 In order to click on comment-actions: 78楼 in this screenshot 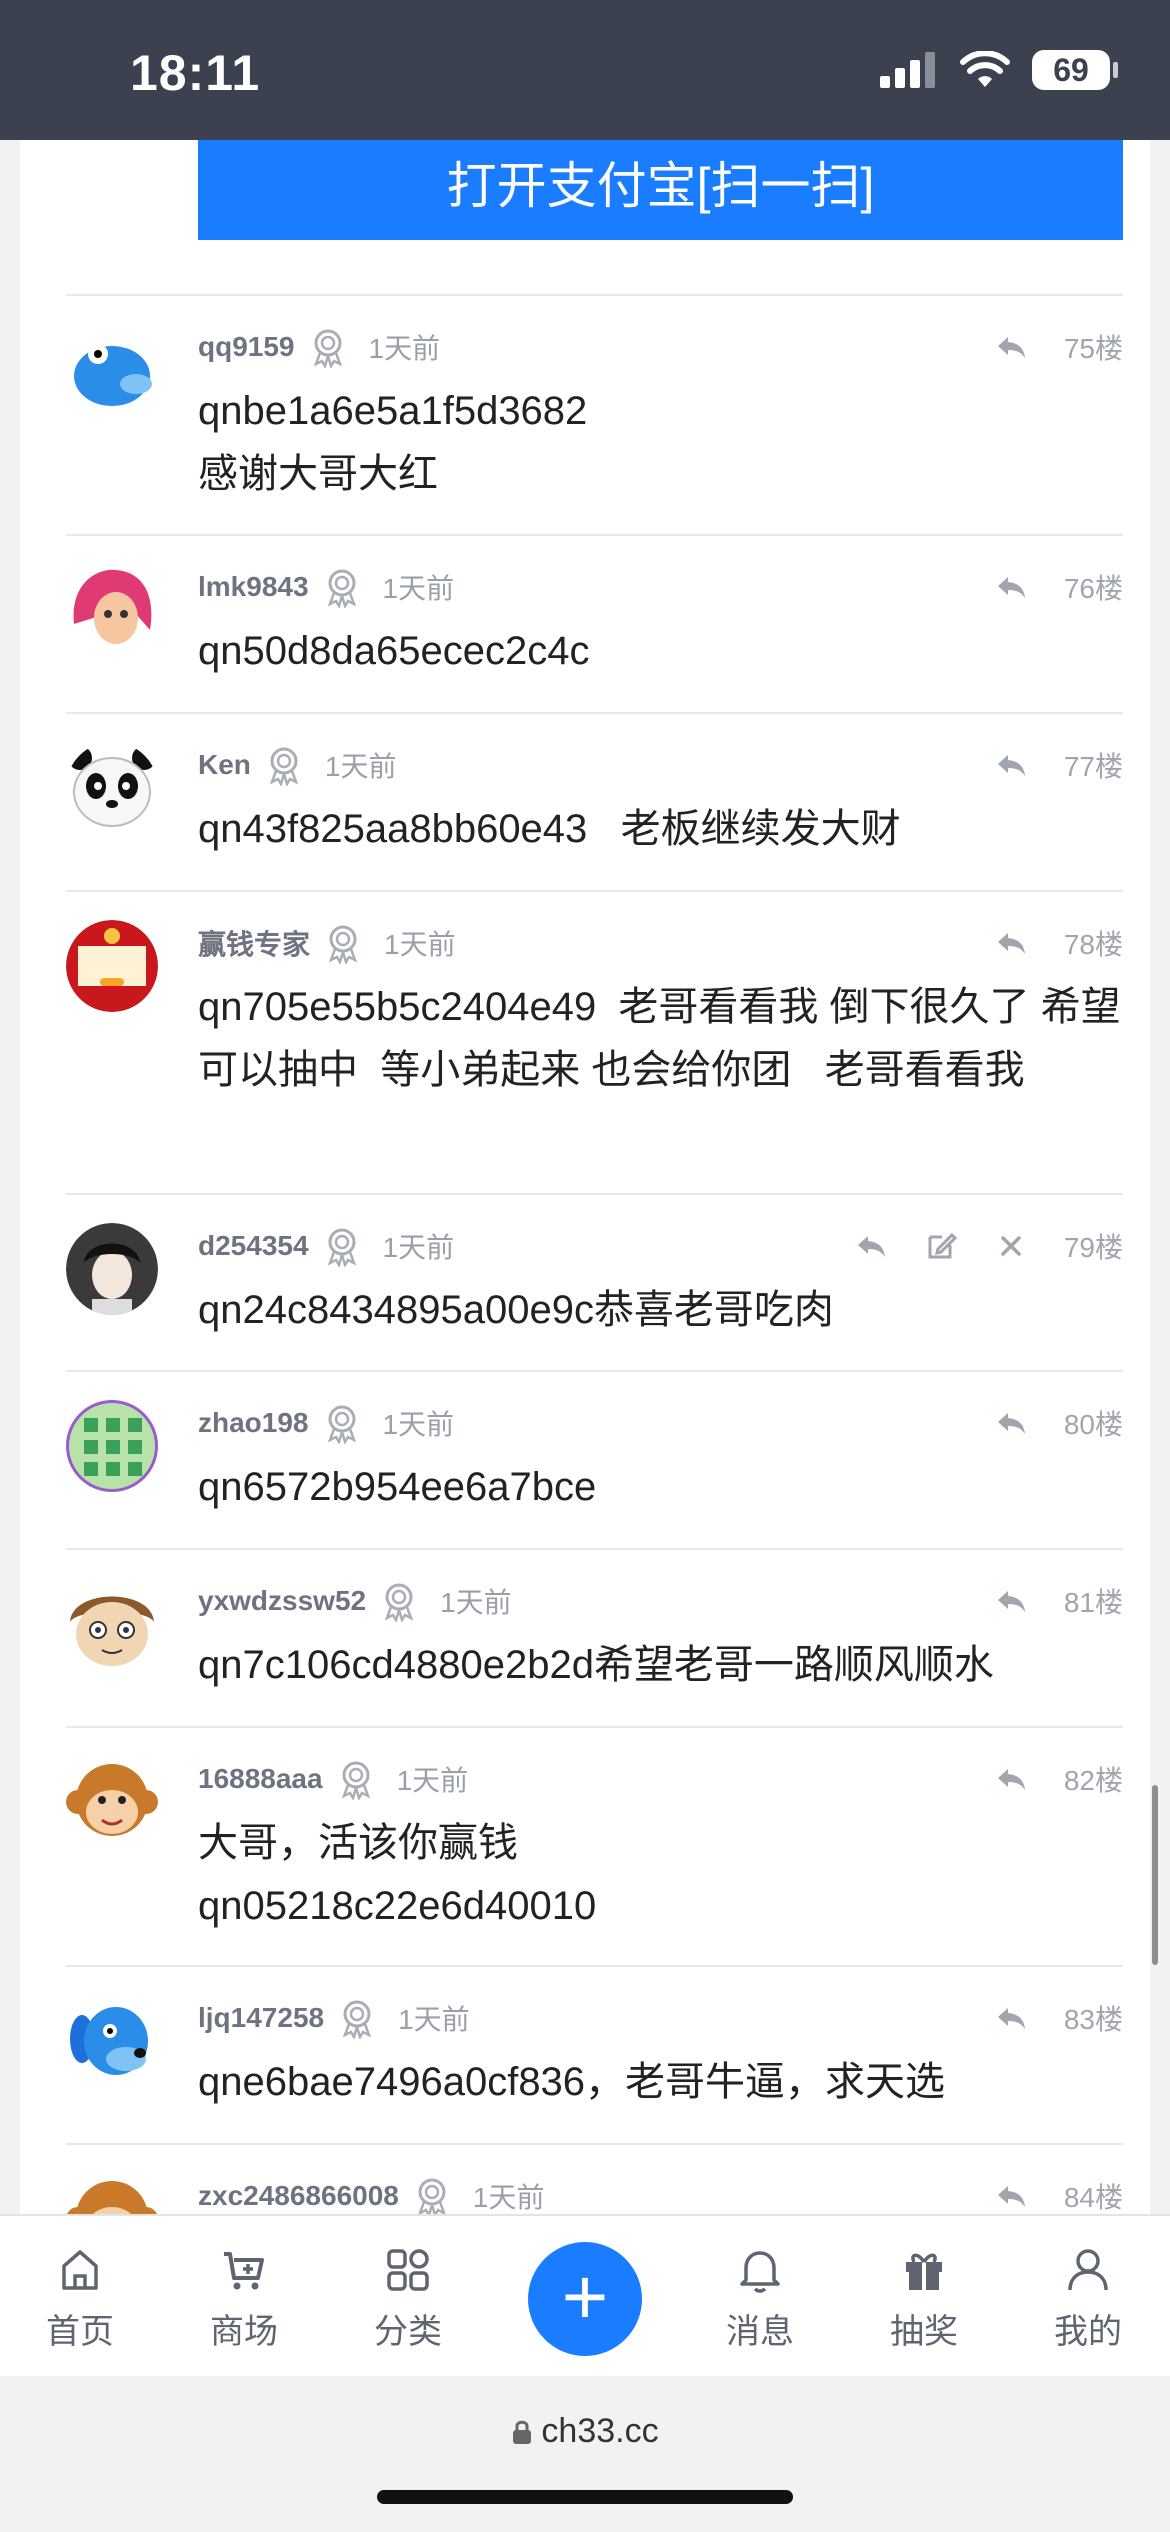, I will do `click(1058, 943)`.